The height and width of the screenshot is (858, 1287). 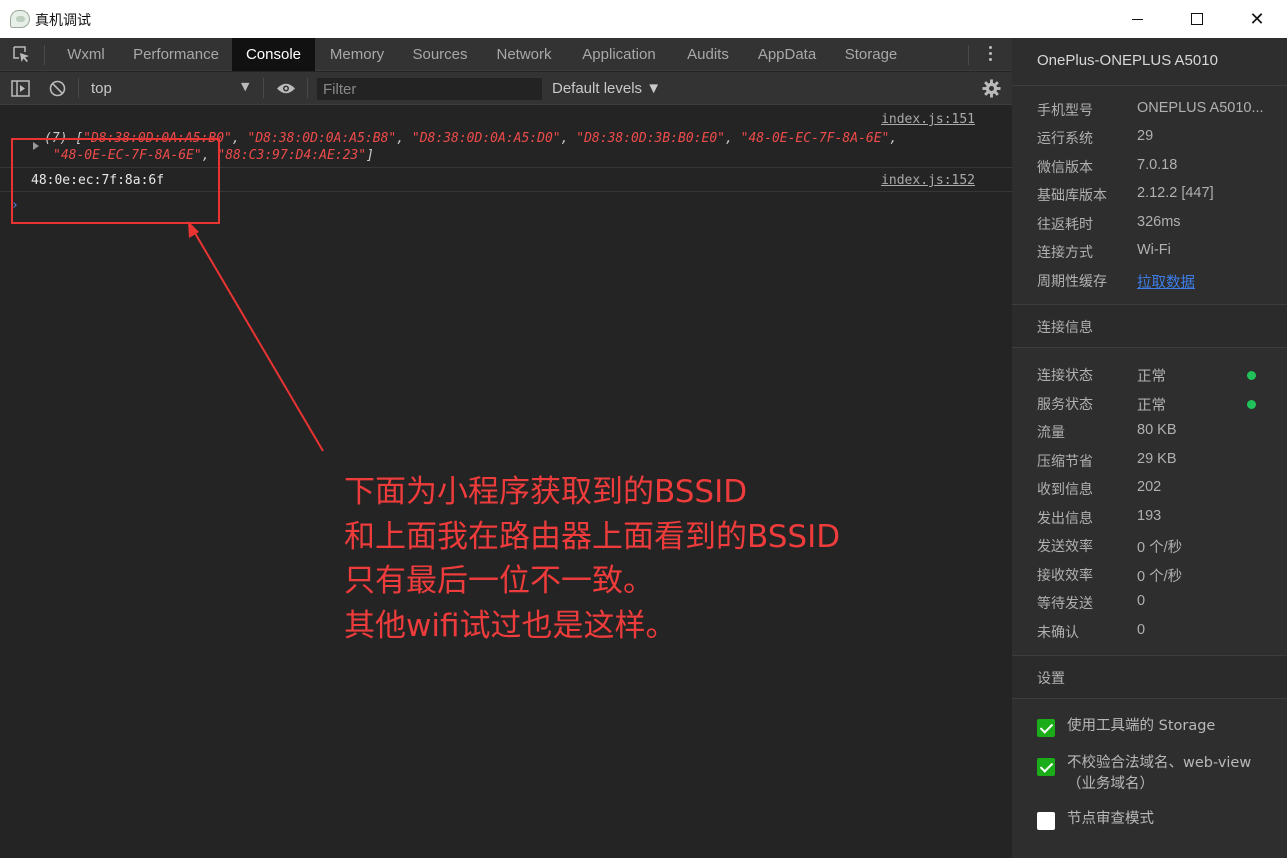 What do you see at coordinates (510, 625) in the screenshot?
I see `annotation-line: 其他wifi试过也是这样。` at bounding box center [510, 625].